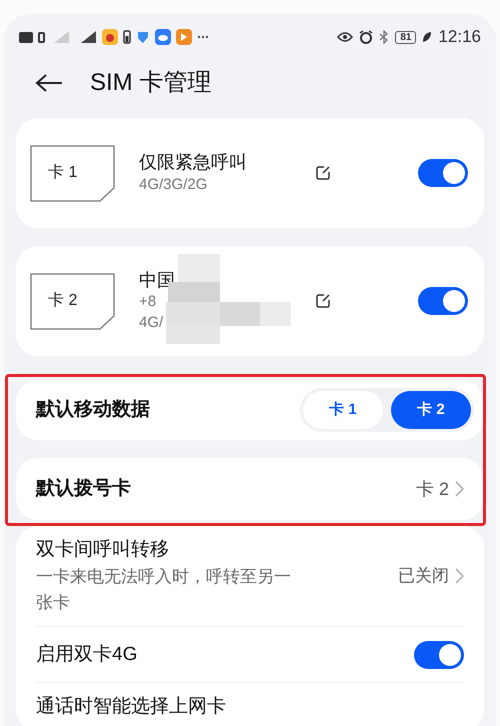  Describe the element at coordinates (173, 185) in the screenshot. I see `network-types: 4G/3G/2G` at that location.